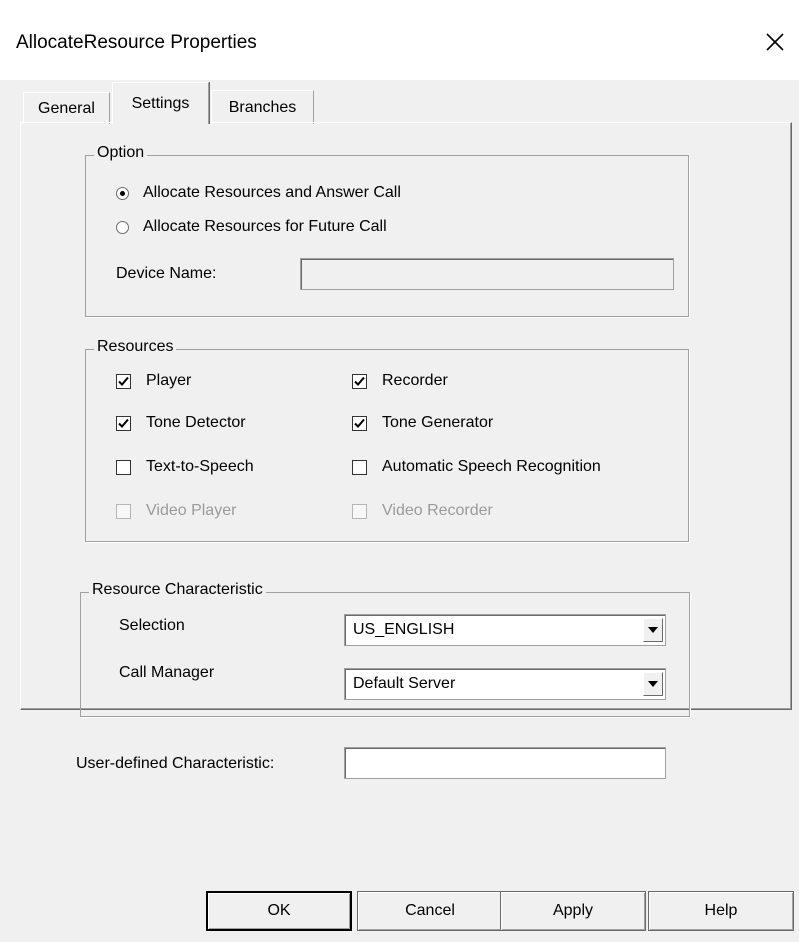  I want to click on tab-settings: Settings, so click(160, 103).